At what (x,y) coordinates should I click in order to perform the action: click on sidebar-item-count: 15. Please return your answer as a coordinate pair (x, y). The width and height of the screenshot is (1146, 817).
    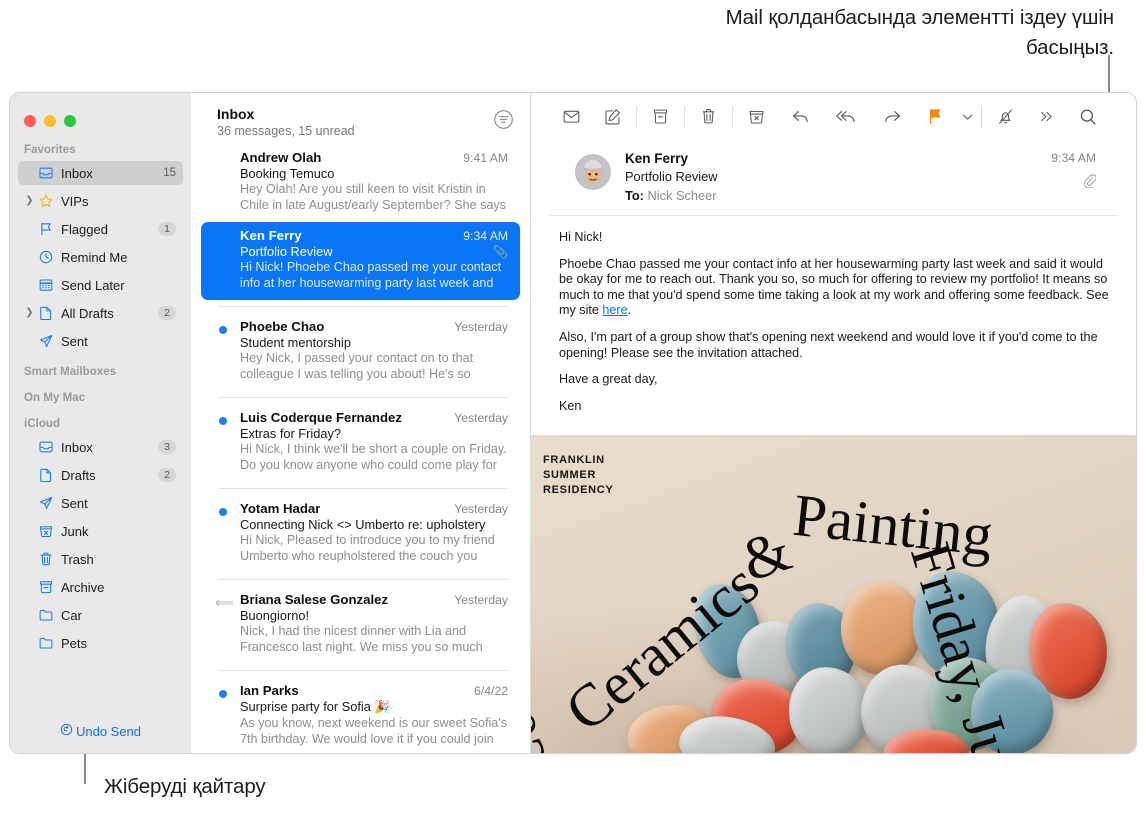
    Looking at the image, I should click on (169, 173).